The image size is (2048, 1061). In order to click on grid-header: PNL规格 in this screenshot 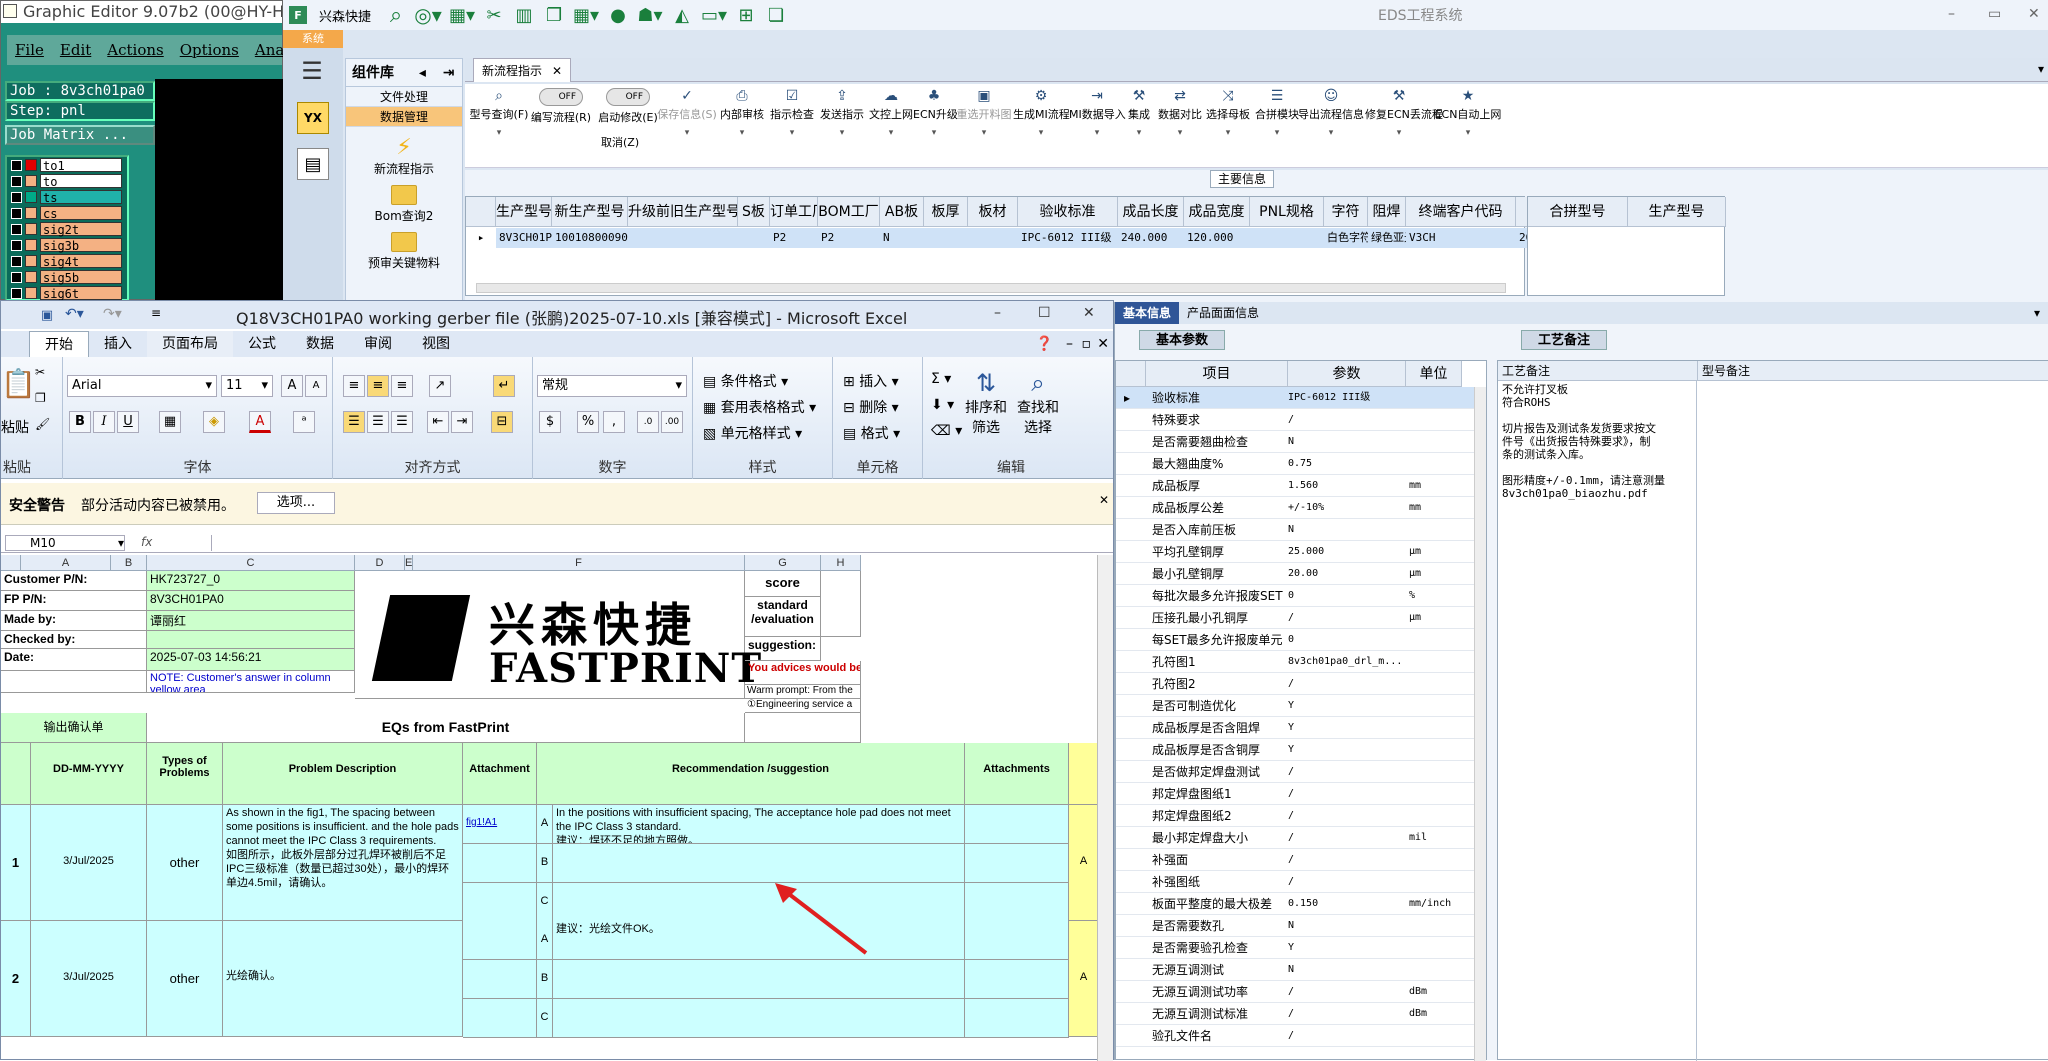, I will do `click(1287, 212)`.